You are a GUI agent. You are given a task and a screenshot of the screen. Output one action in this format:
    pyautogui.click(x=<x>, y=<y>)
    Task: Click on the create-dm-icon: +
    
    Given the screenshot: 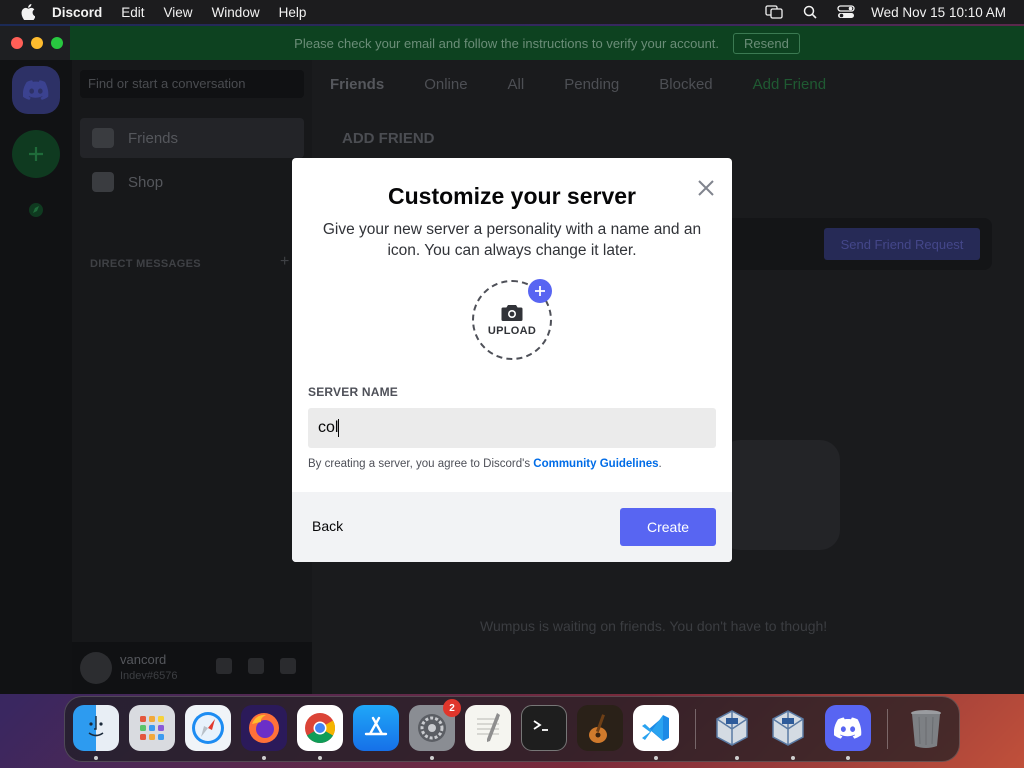 What is the action you would take?
    pyautogui.click(x=284, y=262)
    